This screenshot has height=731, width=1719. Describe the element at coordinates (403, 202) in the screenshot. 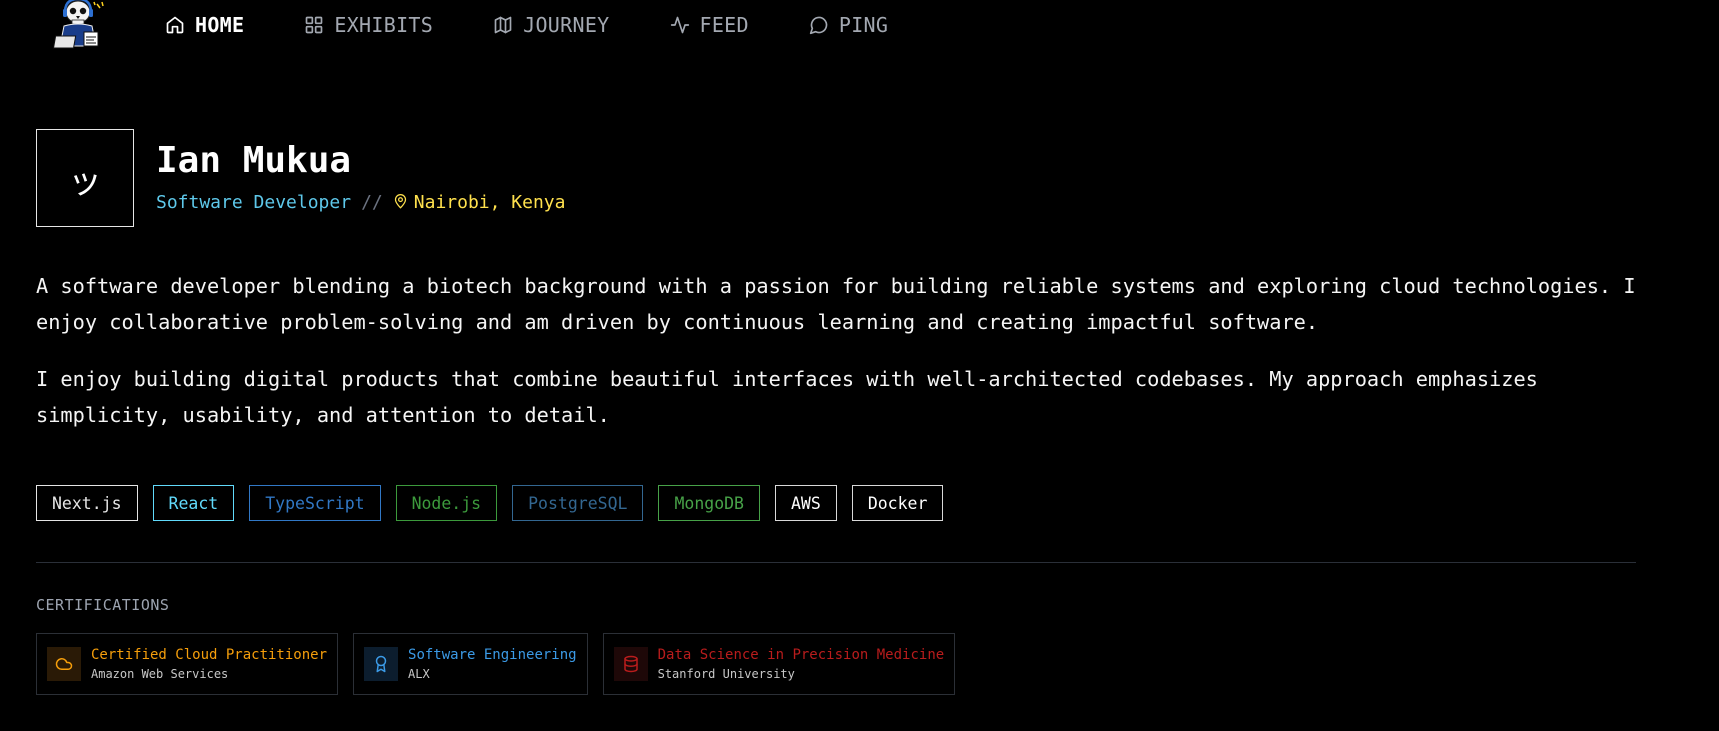

I see `map-pin-icon` at that location.